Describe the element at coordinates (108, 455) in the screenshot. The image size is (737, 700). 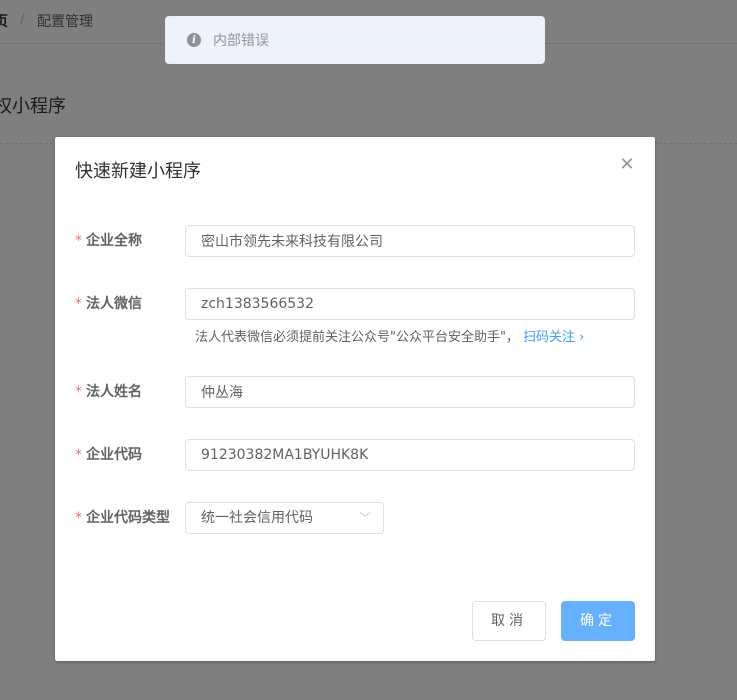
I see `company-code-label: * 企业代码` at that location.